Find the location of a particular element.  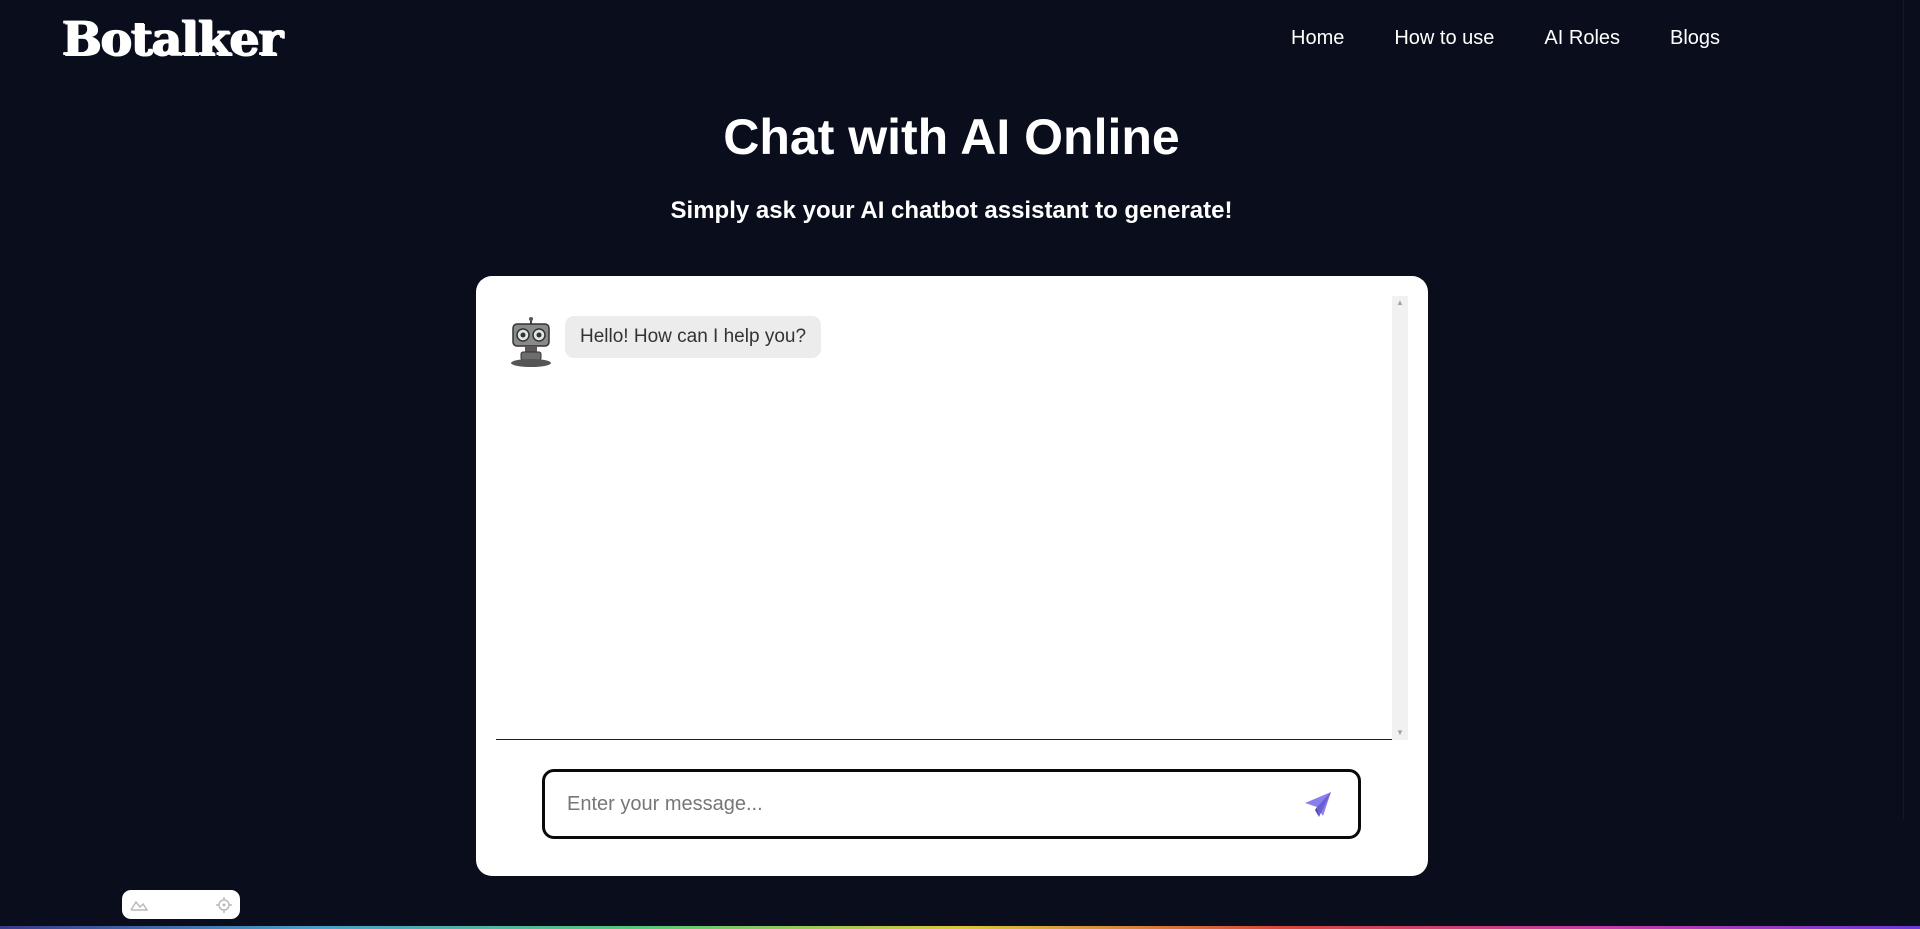

message-input-box is located at coordinates (951, 804).